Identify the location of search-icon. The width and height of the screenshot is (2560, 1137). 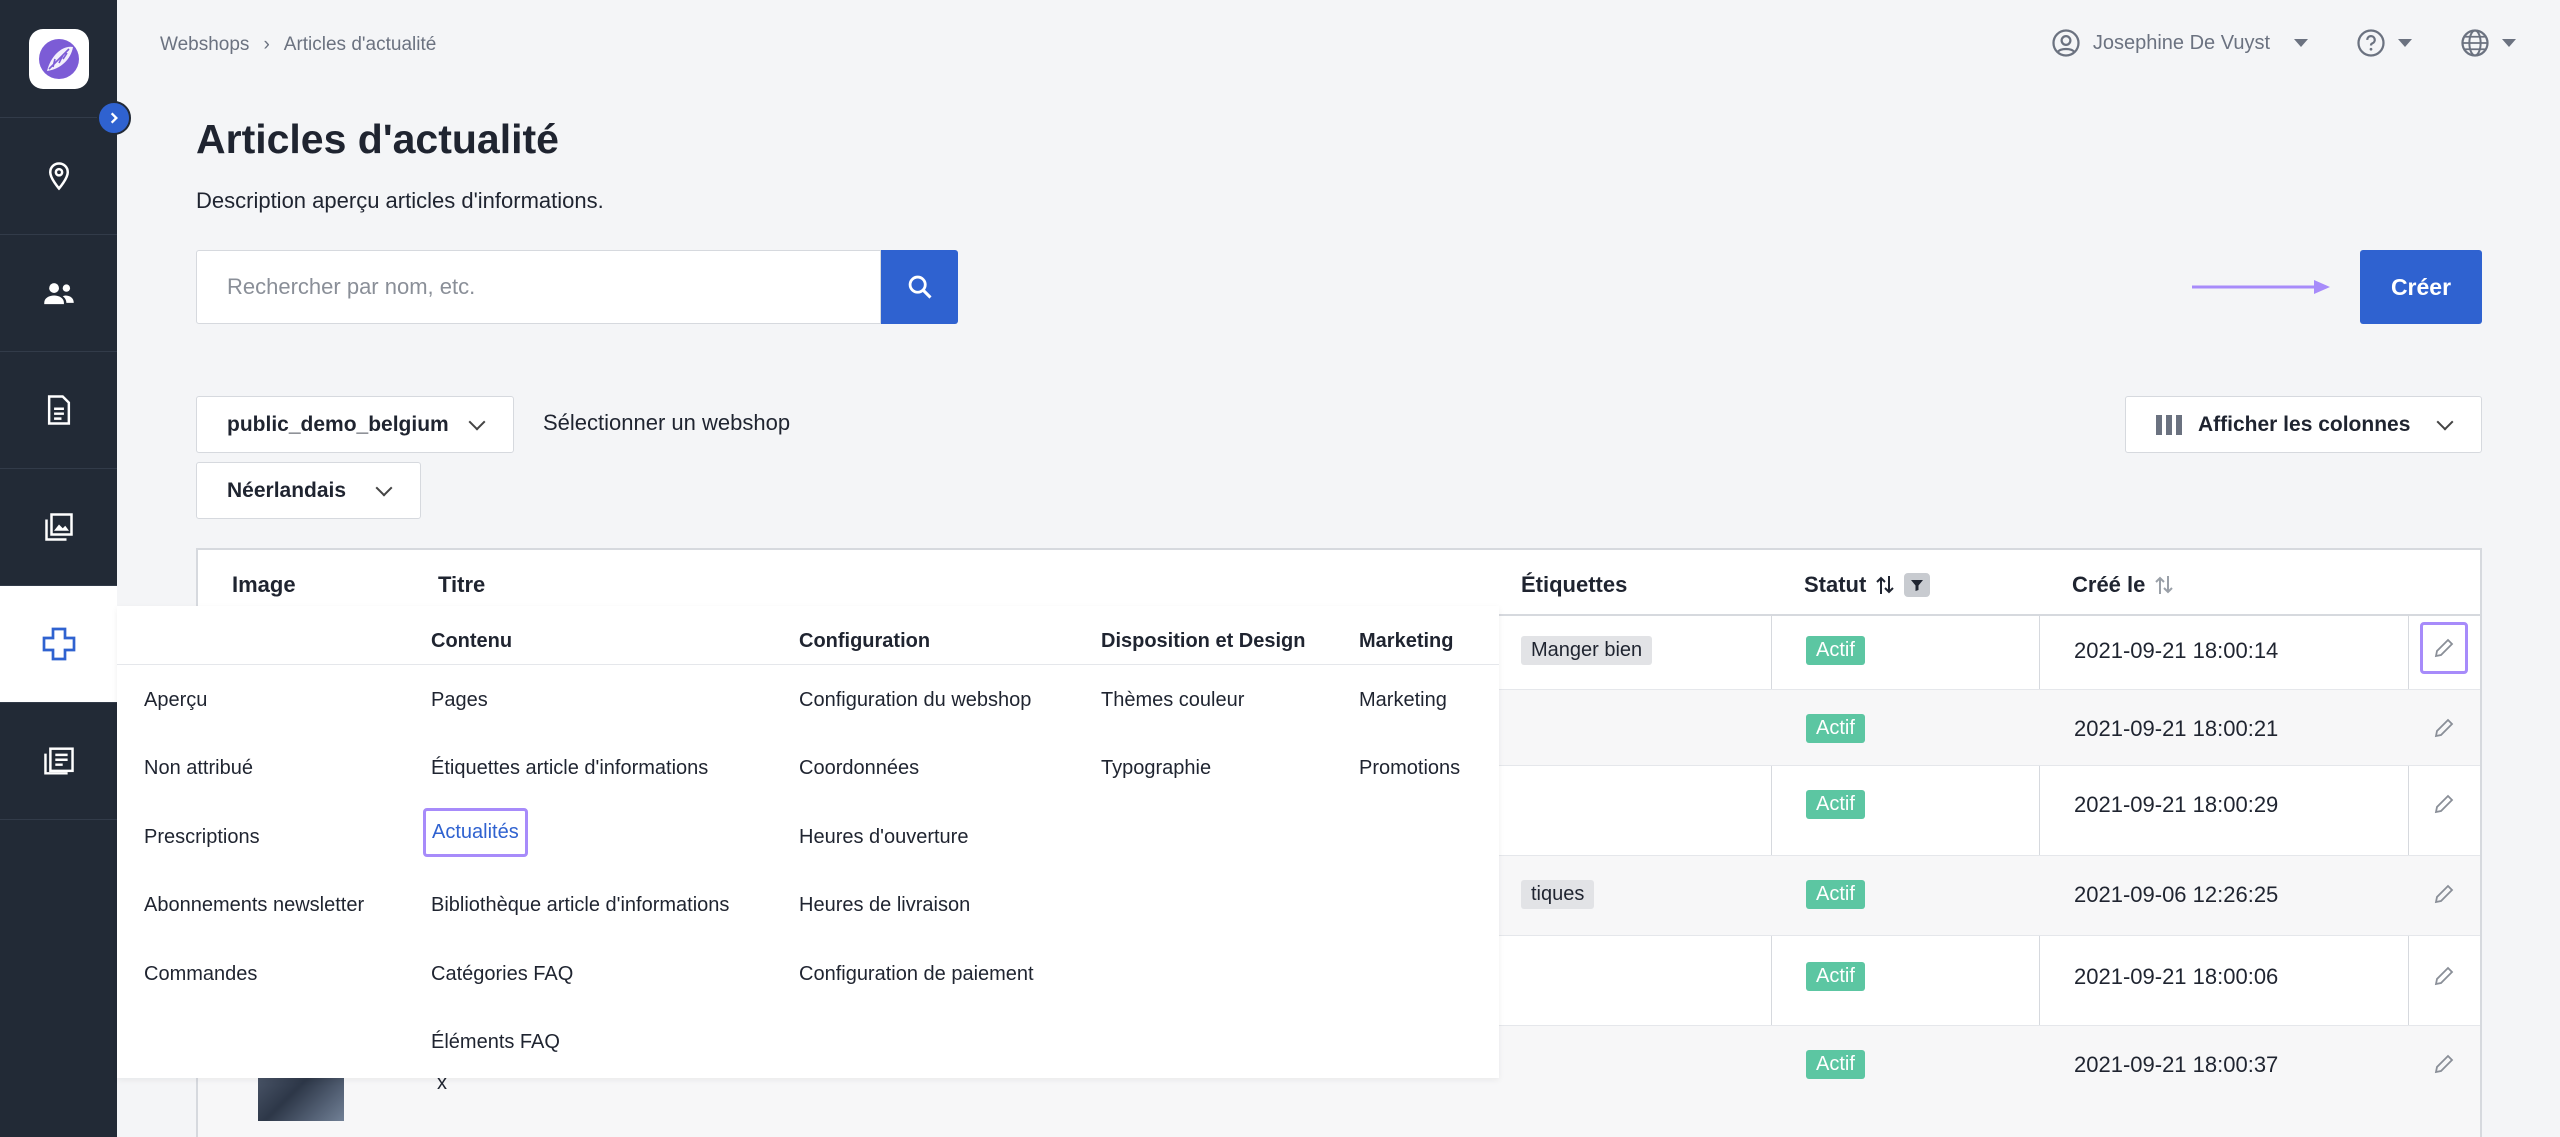
(920, 287).